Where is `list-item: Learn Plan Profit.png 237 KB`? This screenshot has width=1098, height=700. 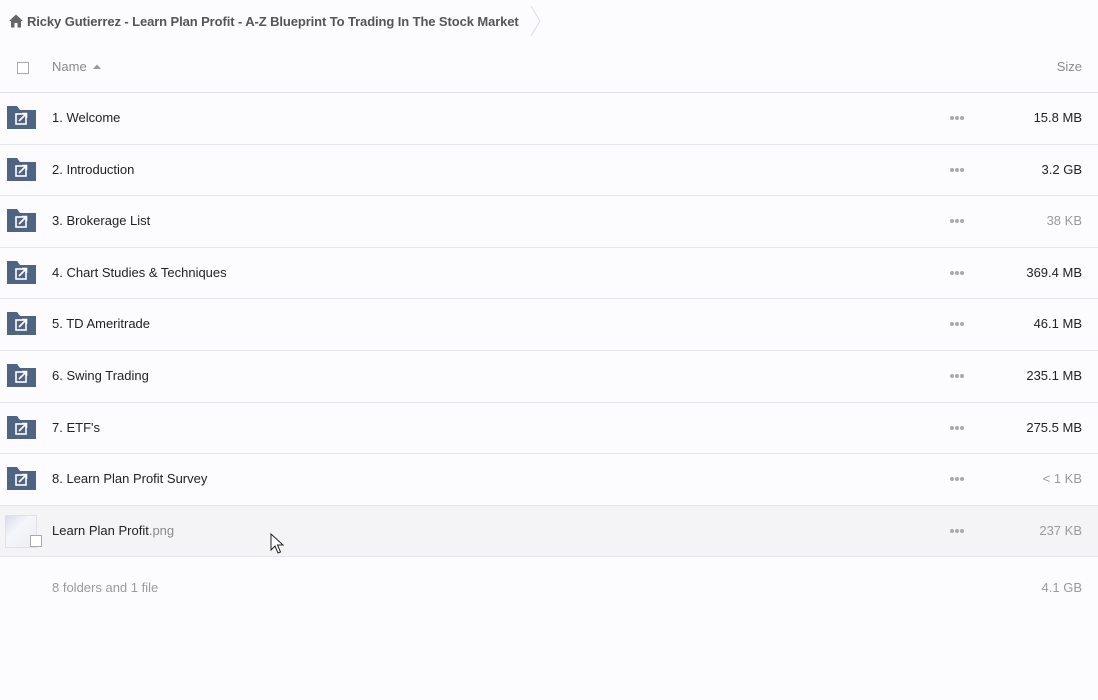 list-item: Learn Plan Profit.png 237 KB is located at coordinates (549, 531).